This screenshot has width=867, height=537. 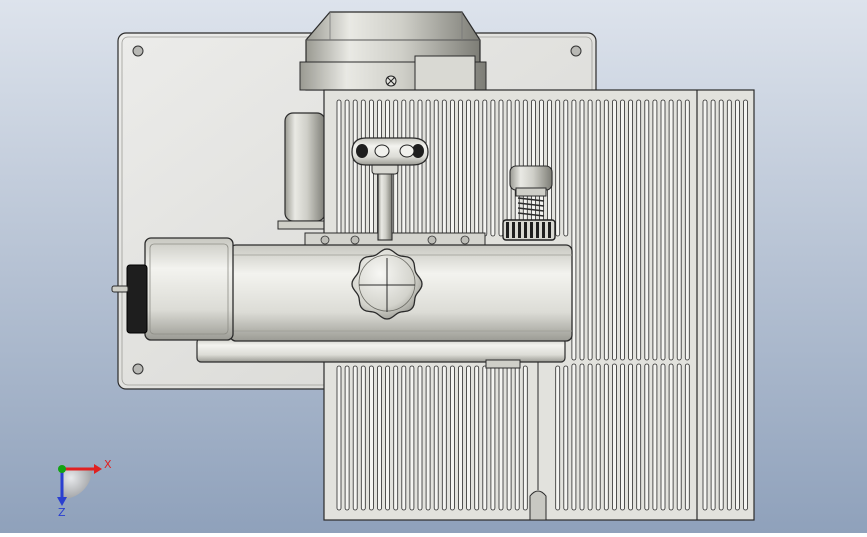 I want to click on black-nut, so click(x=529, y=230).